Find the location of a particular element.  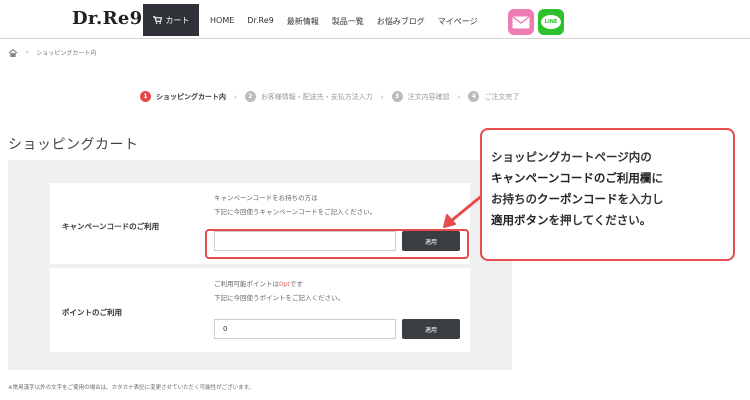

callout-line2: キャンペーンコードのご利用欄に is located at coordinates (612, 178).